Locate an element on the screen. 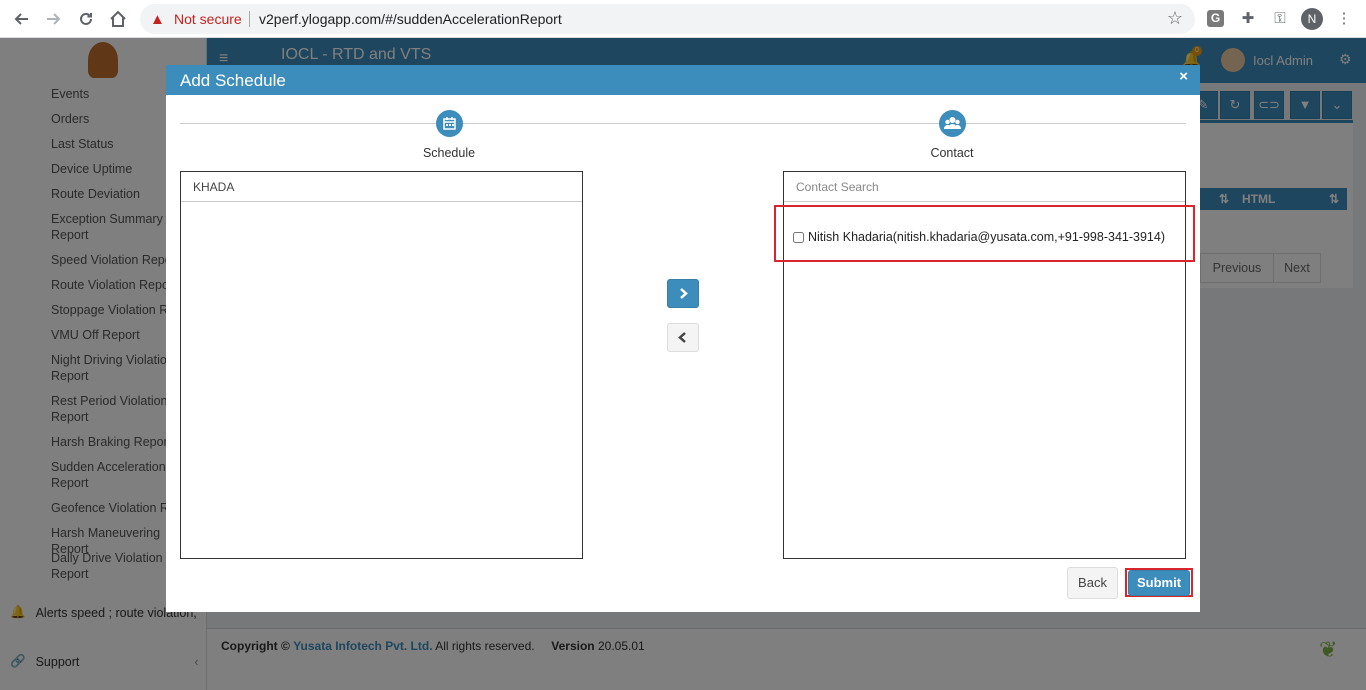 This screenshot has width=1366, height=690. chevron-left-icon is located at coordinates (682, 337).